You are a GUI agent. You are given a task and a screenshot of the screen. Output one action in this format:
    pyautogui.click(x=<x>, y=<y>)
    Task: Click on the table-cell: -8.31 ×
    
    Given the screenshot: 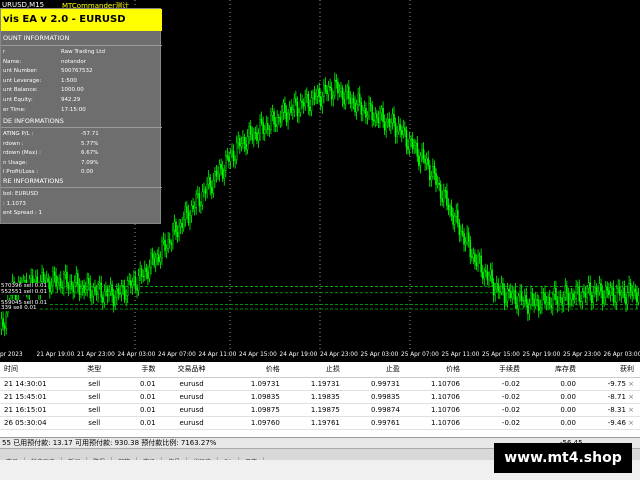 What is the action you would take?
    pyautogui.click(x=610, y=410)
    